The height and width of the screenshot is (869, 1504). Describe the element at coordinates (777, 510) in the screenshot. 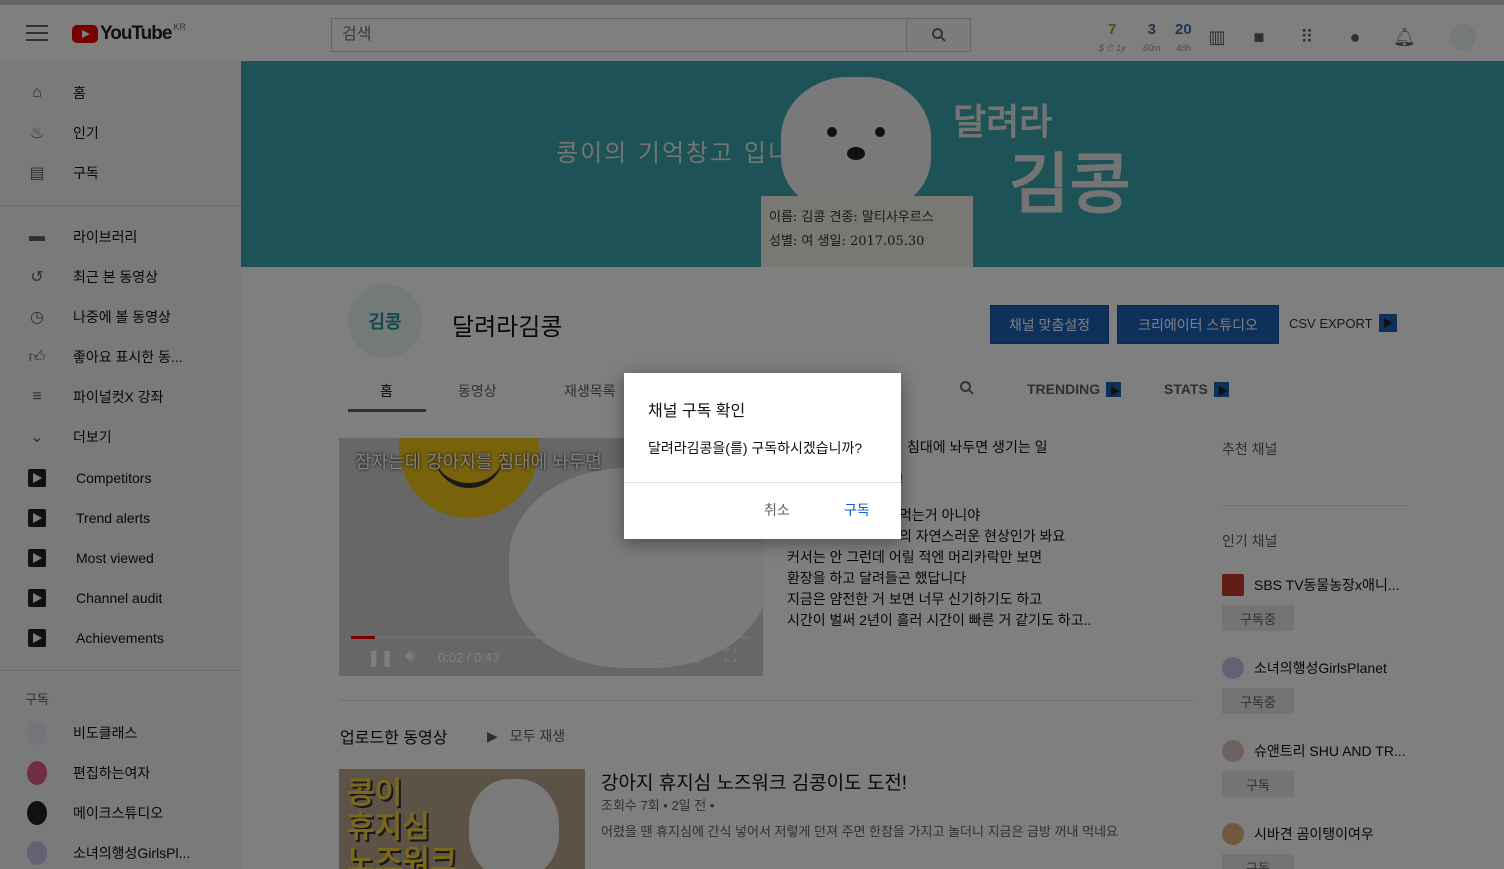

I see `cancel-button: 취소` at that location.